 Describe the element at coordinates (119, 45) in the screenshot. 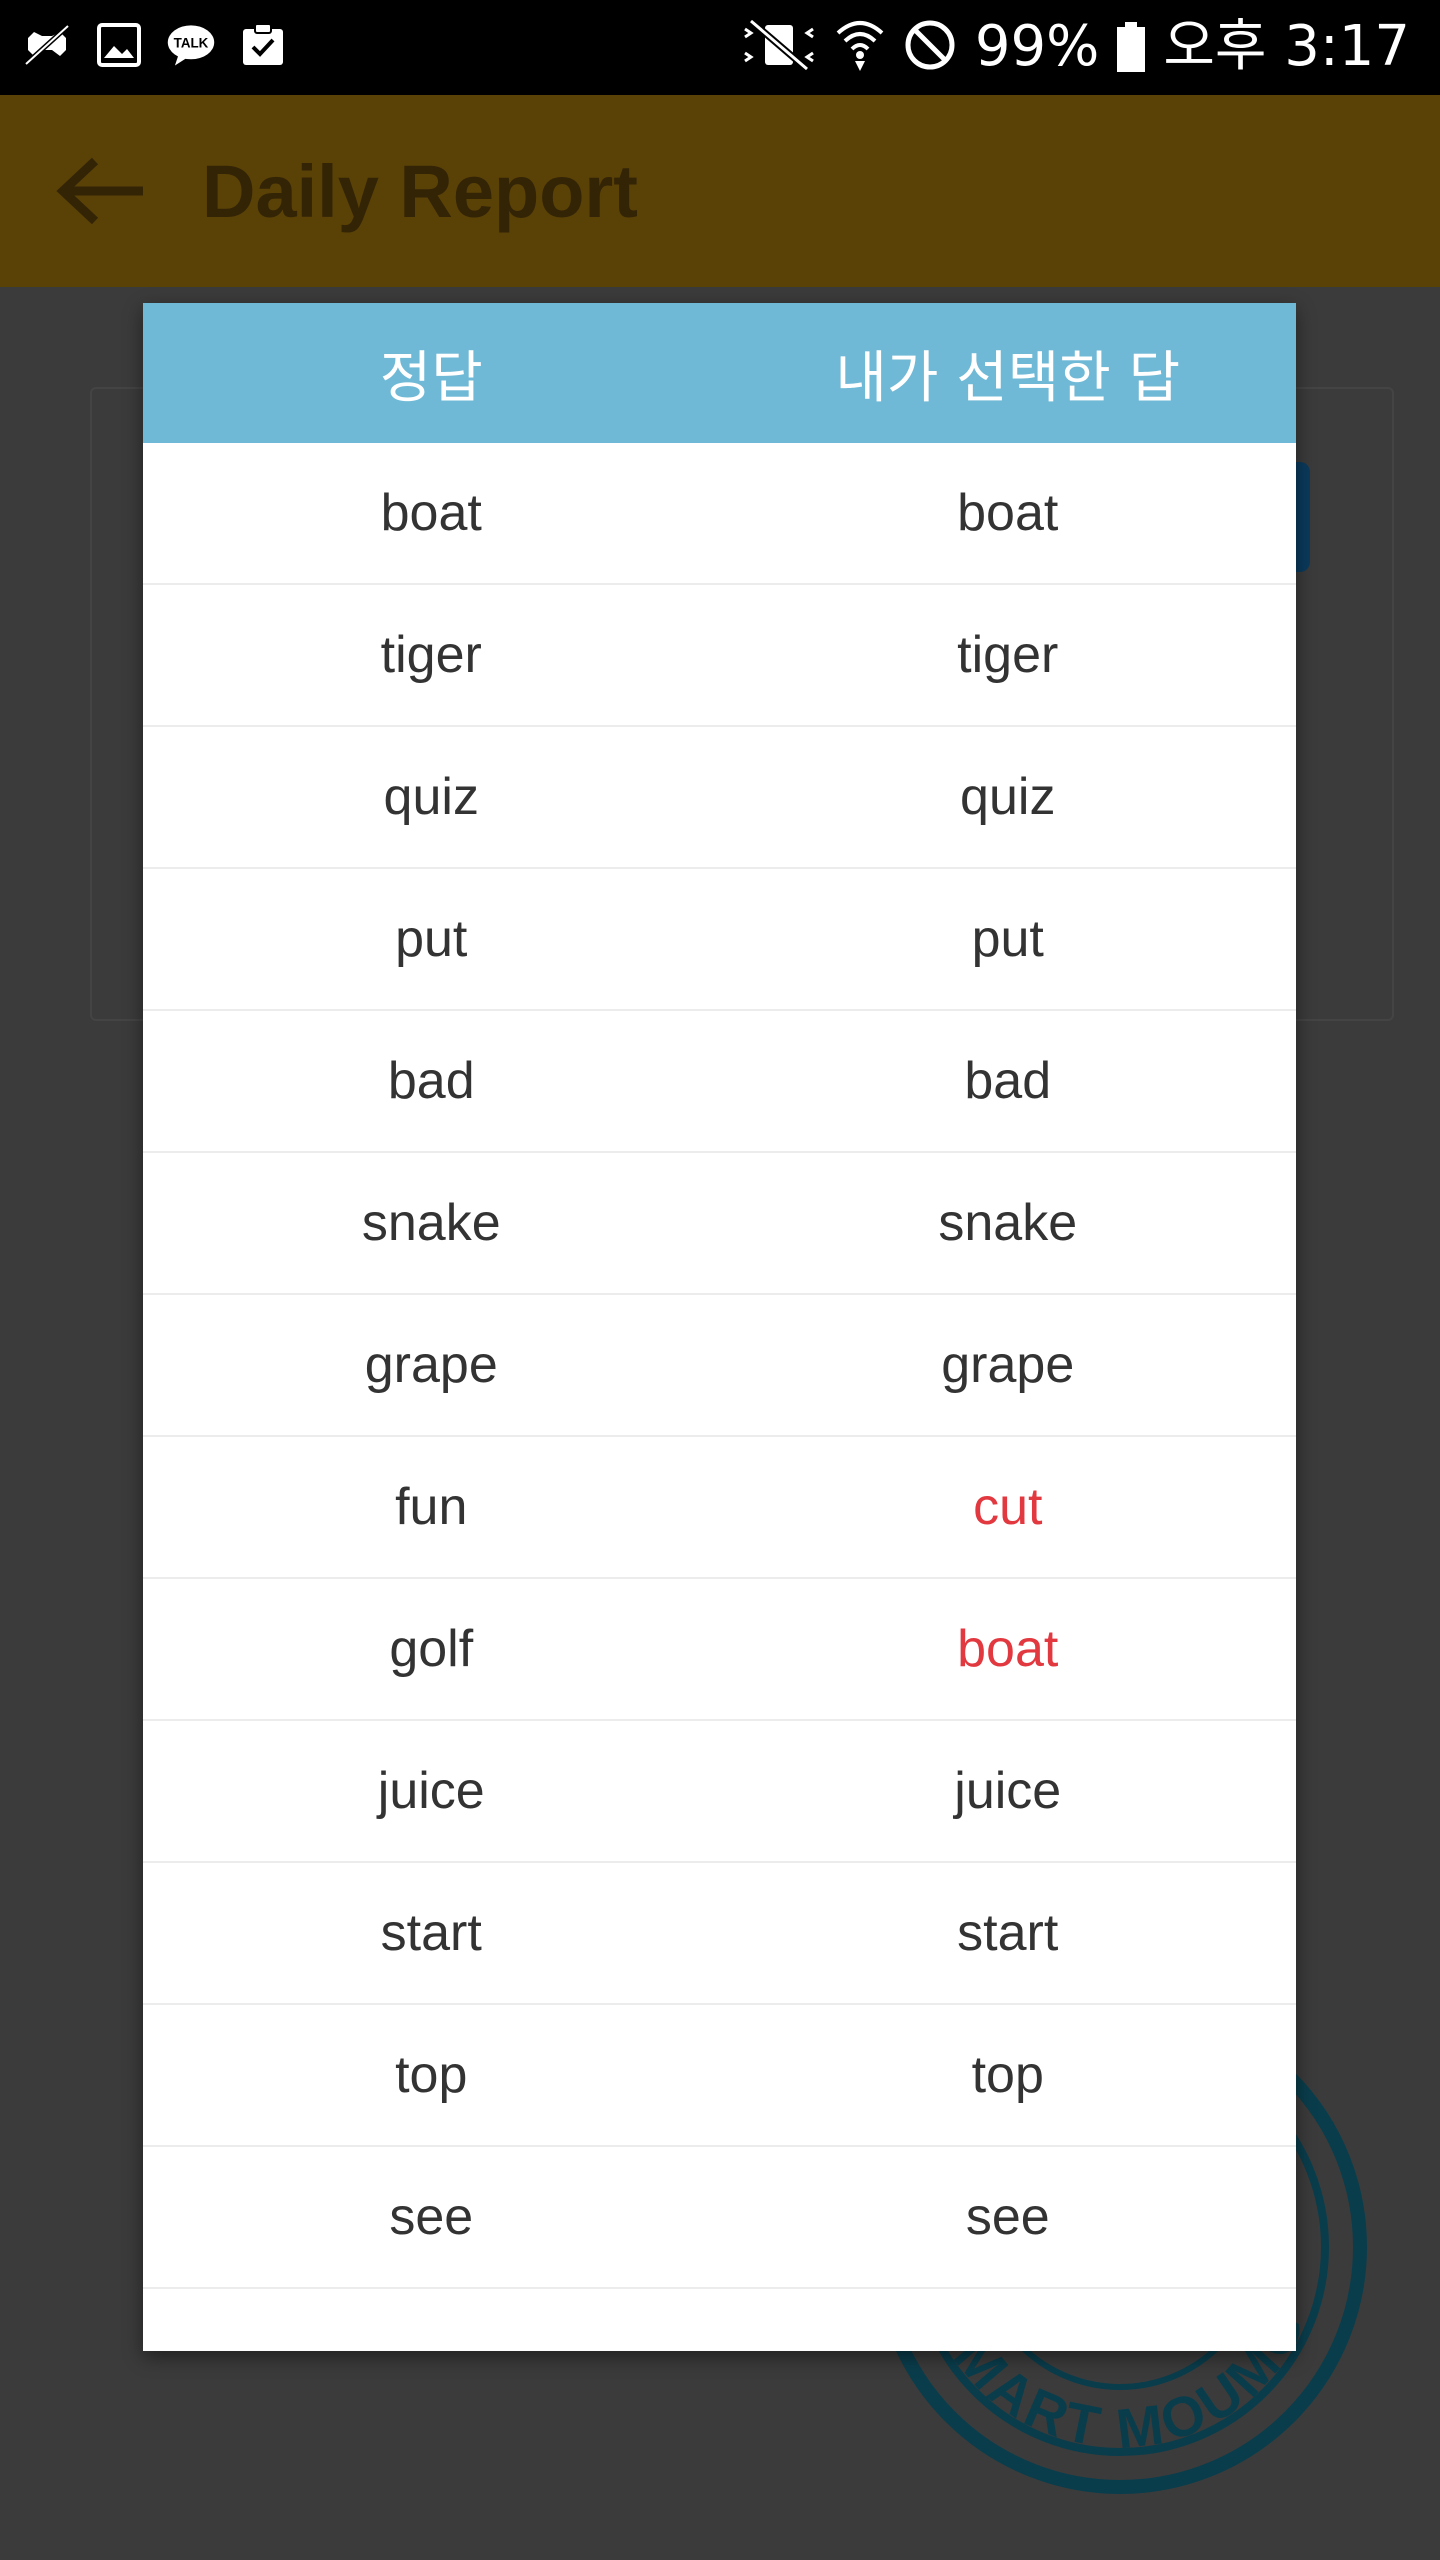

I see `image-icon` at that location.